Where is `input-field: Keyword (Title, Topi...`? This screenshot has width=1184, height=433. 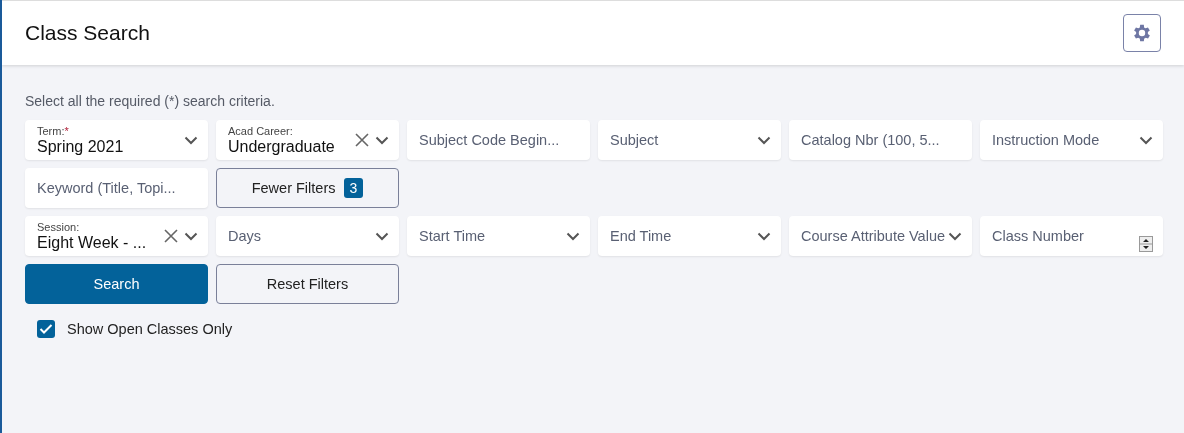
input-field: Keyword (Title, Topi... is located at coordinates (116, 188).